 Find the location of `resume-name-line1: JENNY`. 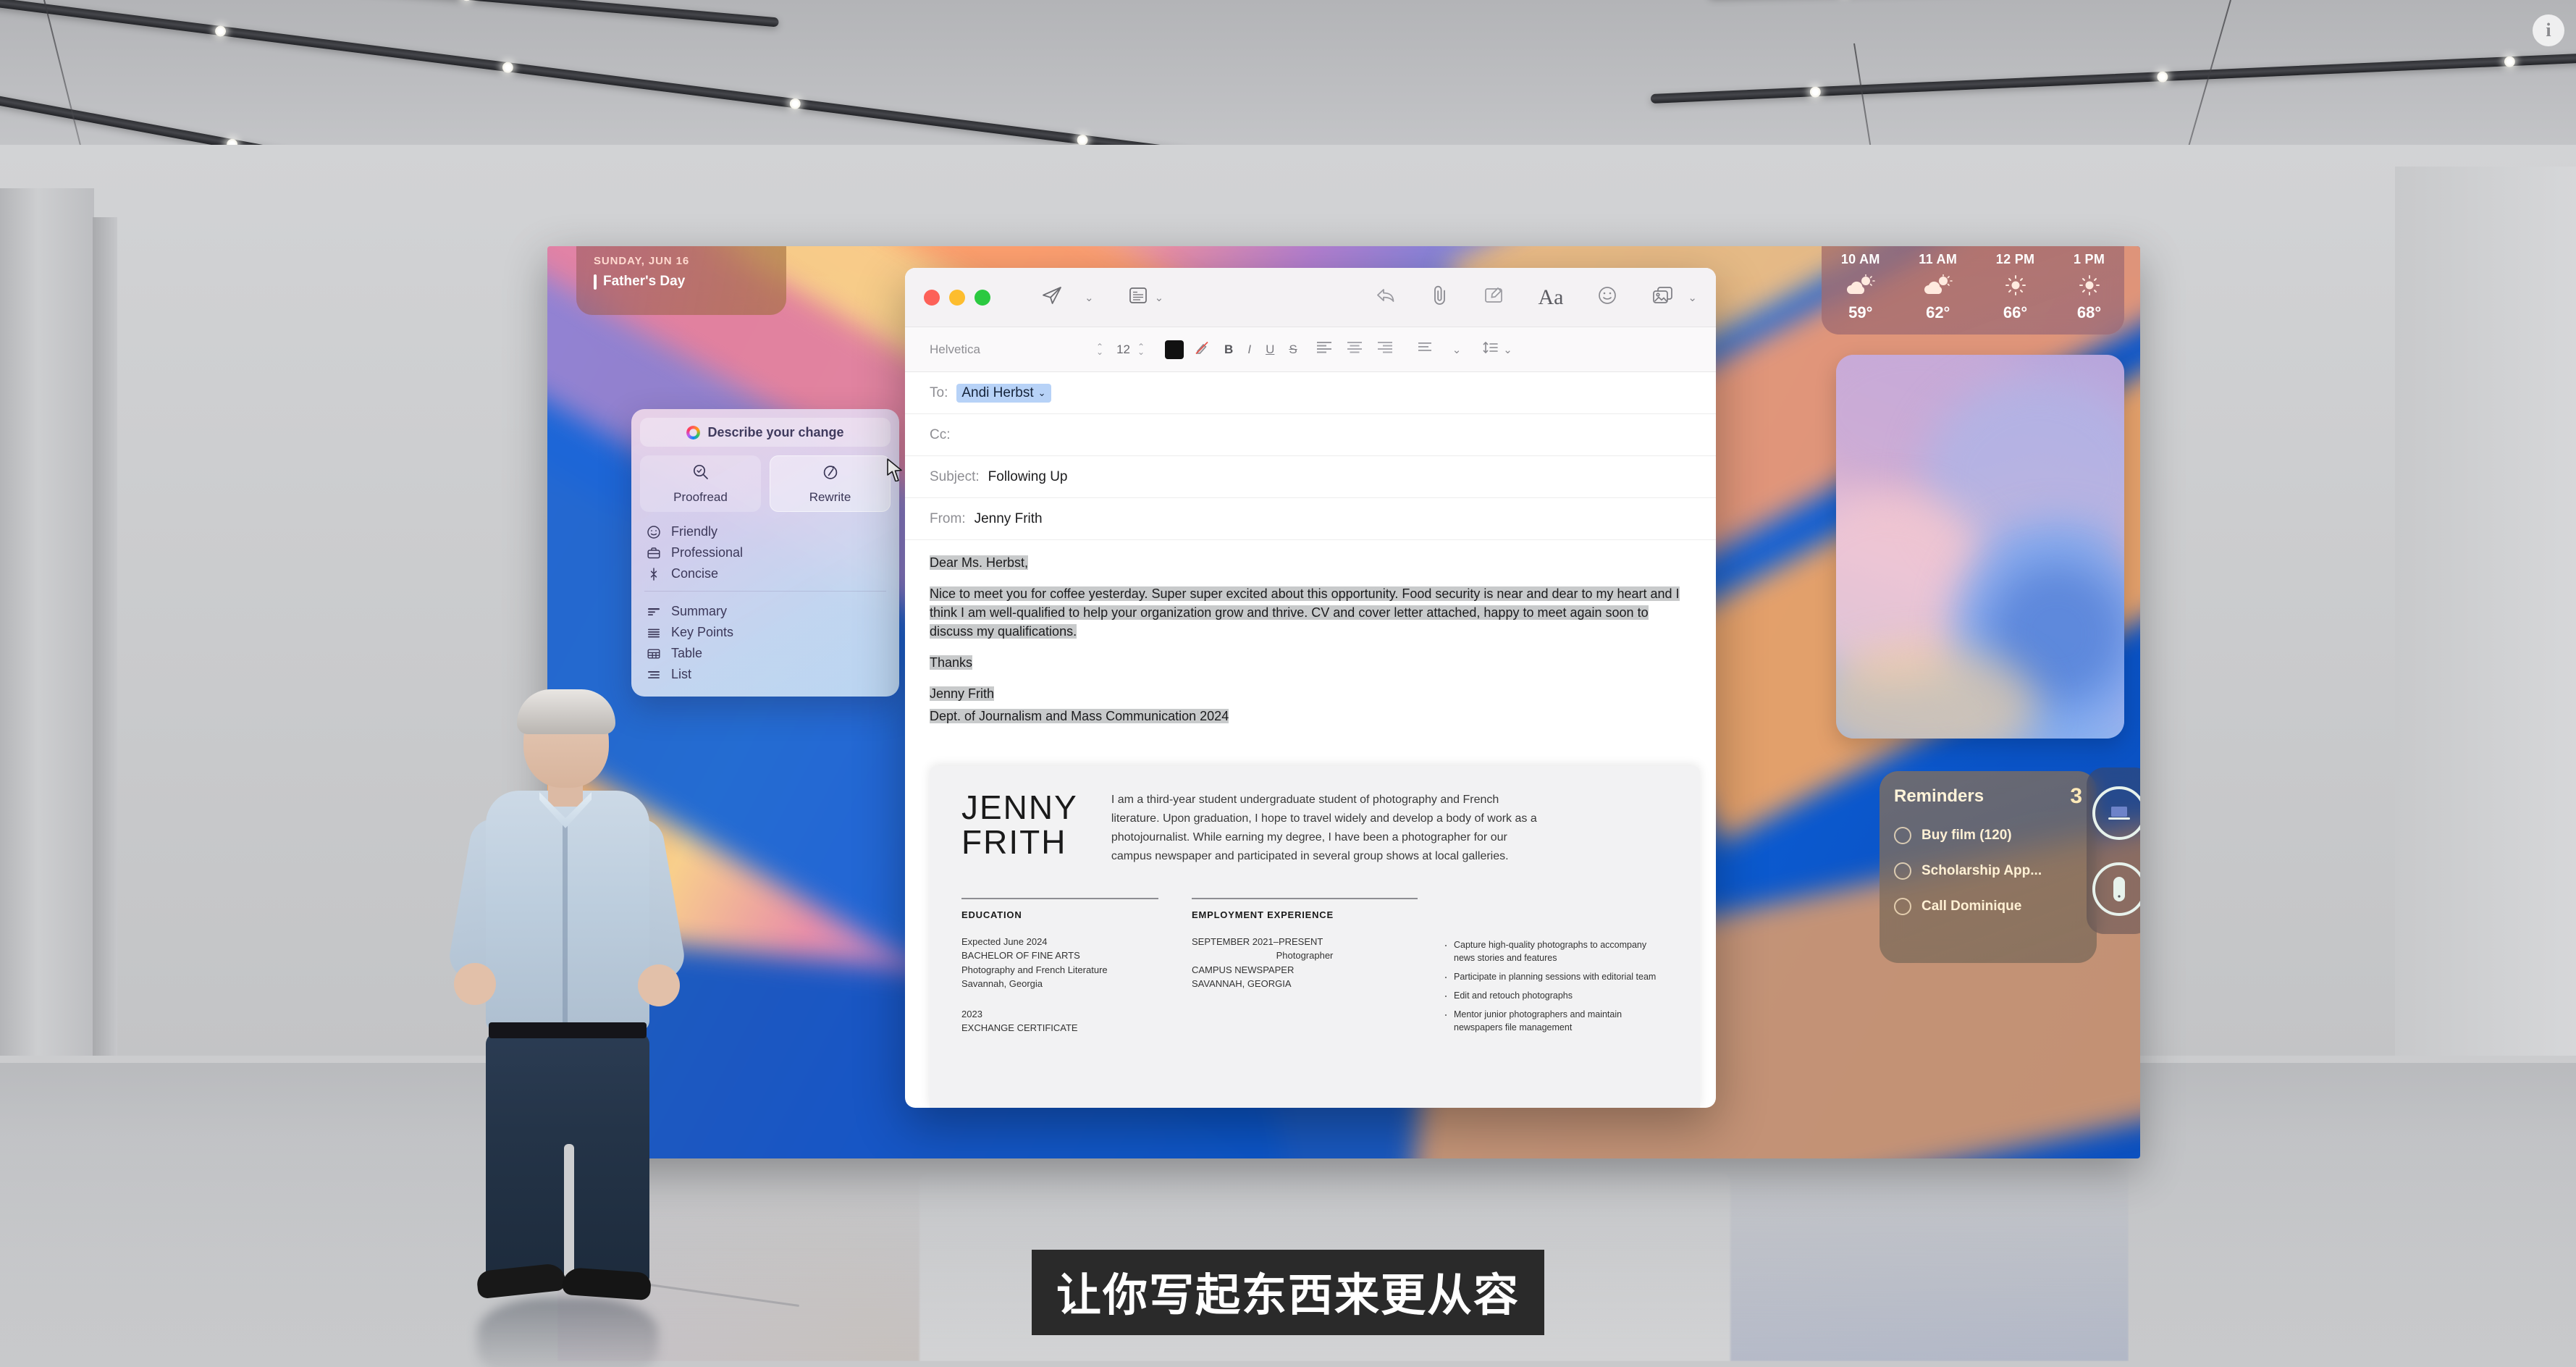

resume-name-line1: JENNY is located at coordinates (1019, 807).